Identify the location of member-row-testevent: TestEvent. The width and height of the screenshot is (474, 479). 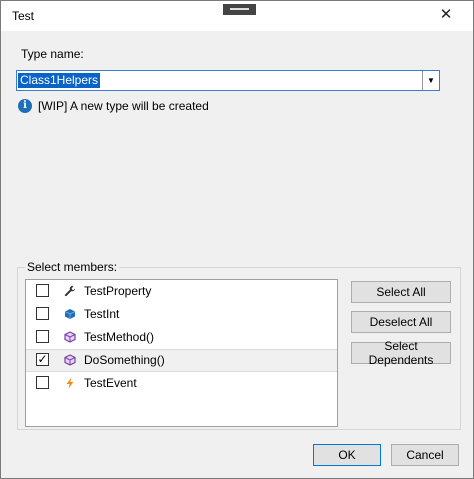
(181, 383).